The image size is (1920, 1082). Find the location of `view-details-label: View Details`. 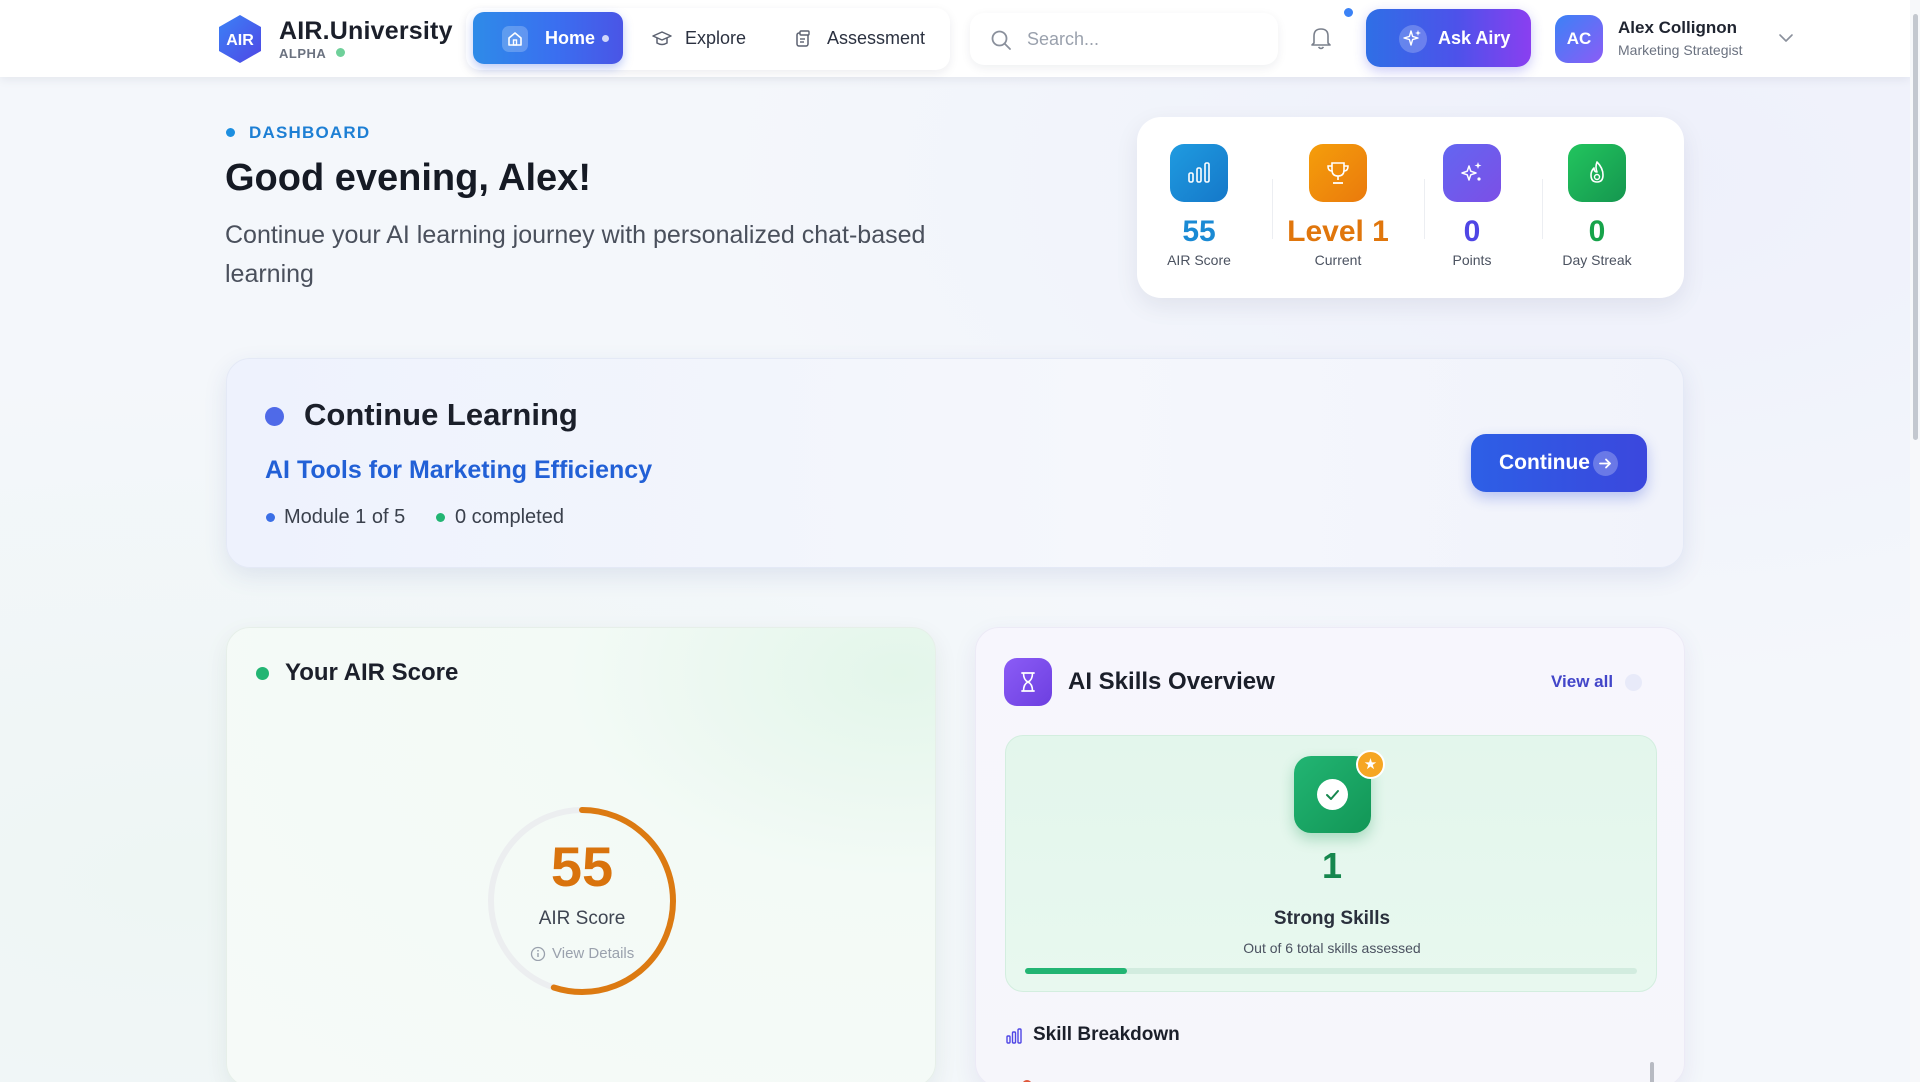

view-details-label: View Details is located at coordinates (593, 953).